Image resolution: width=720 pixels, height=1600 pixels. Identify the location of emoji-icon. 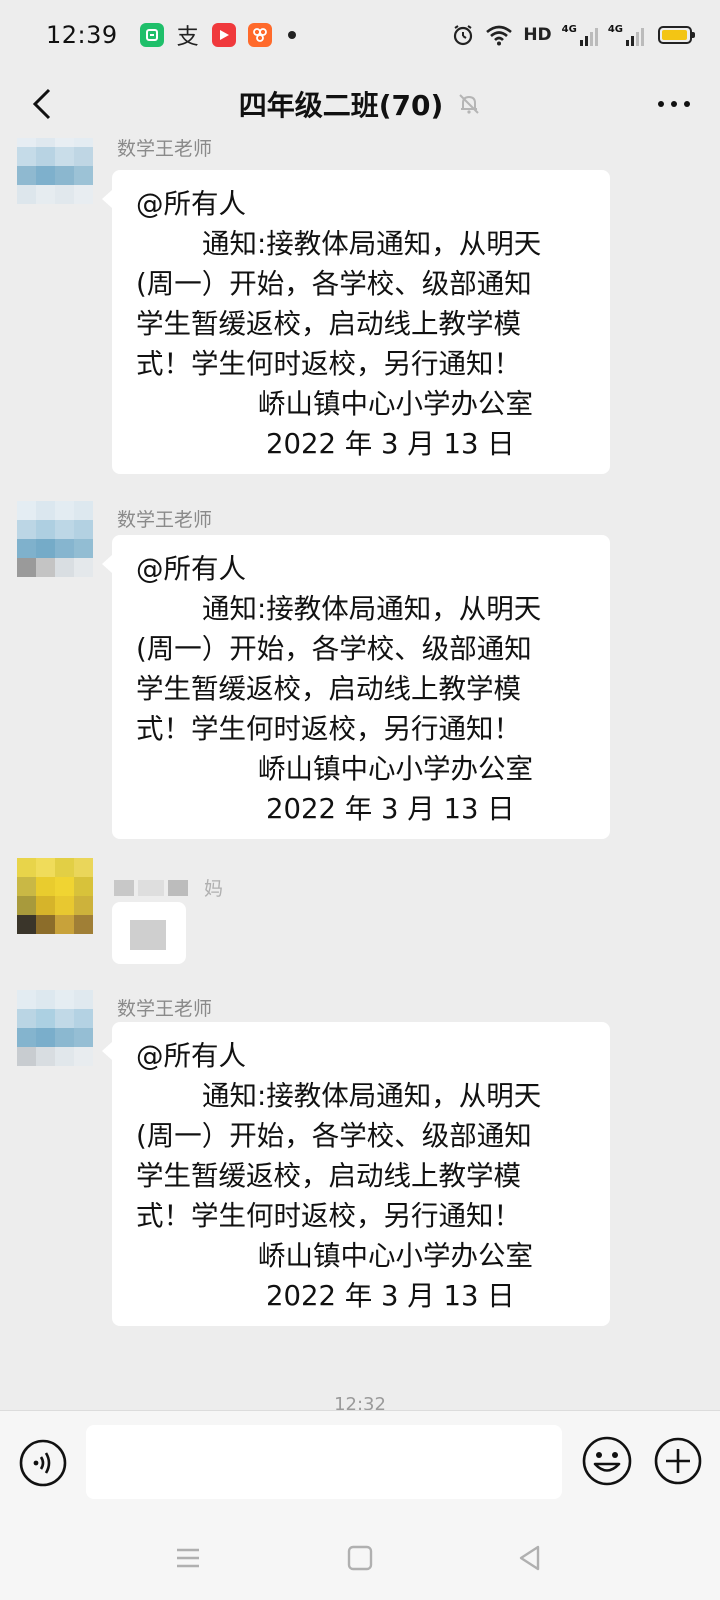
(607, 1461).